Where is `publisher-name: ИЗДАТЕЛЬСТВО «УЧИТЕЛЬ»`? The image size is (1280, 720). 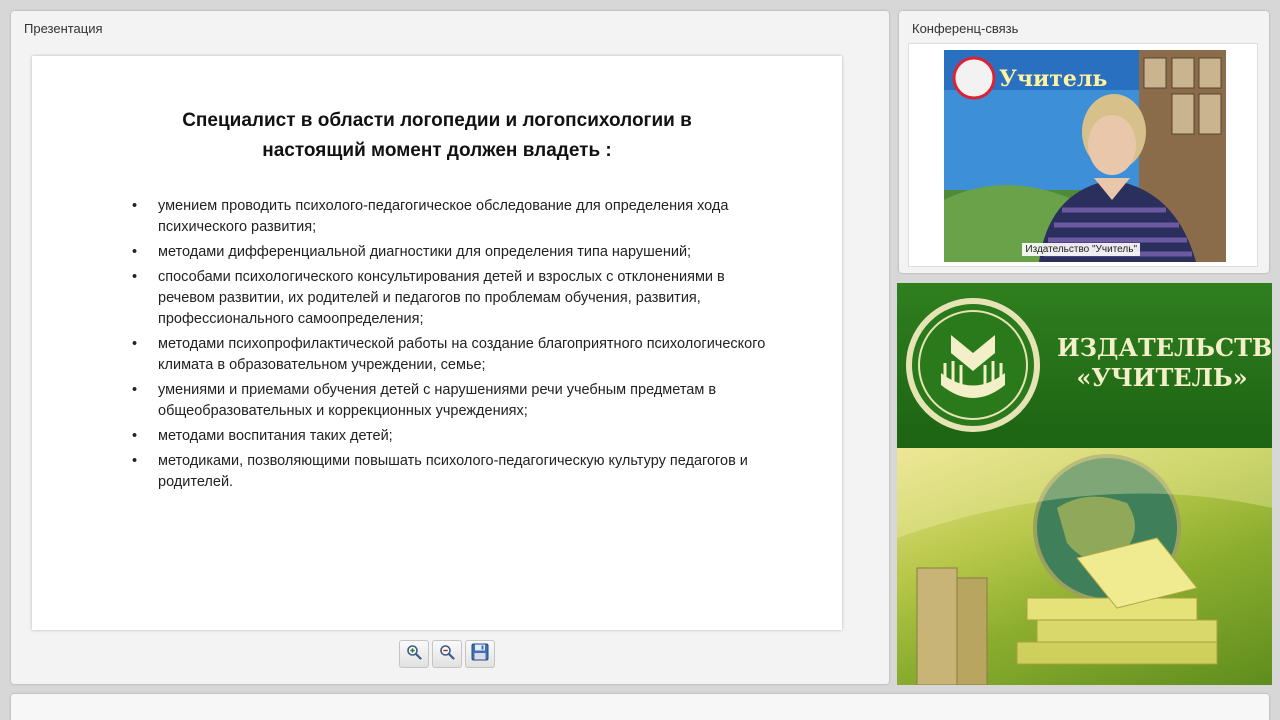
publisher-name: ИЗДАТЕЛЬСТВО «УЧИТЕЛЬ» is located at coordinates (1164, 363).